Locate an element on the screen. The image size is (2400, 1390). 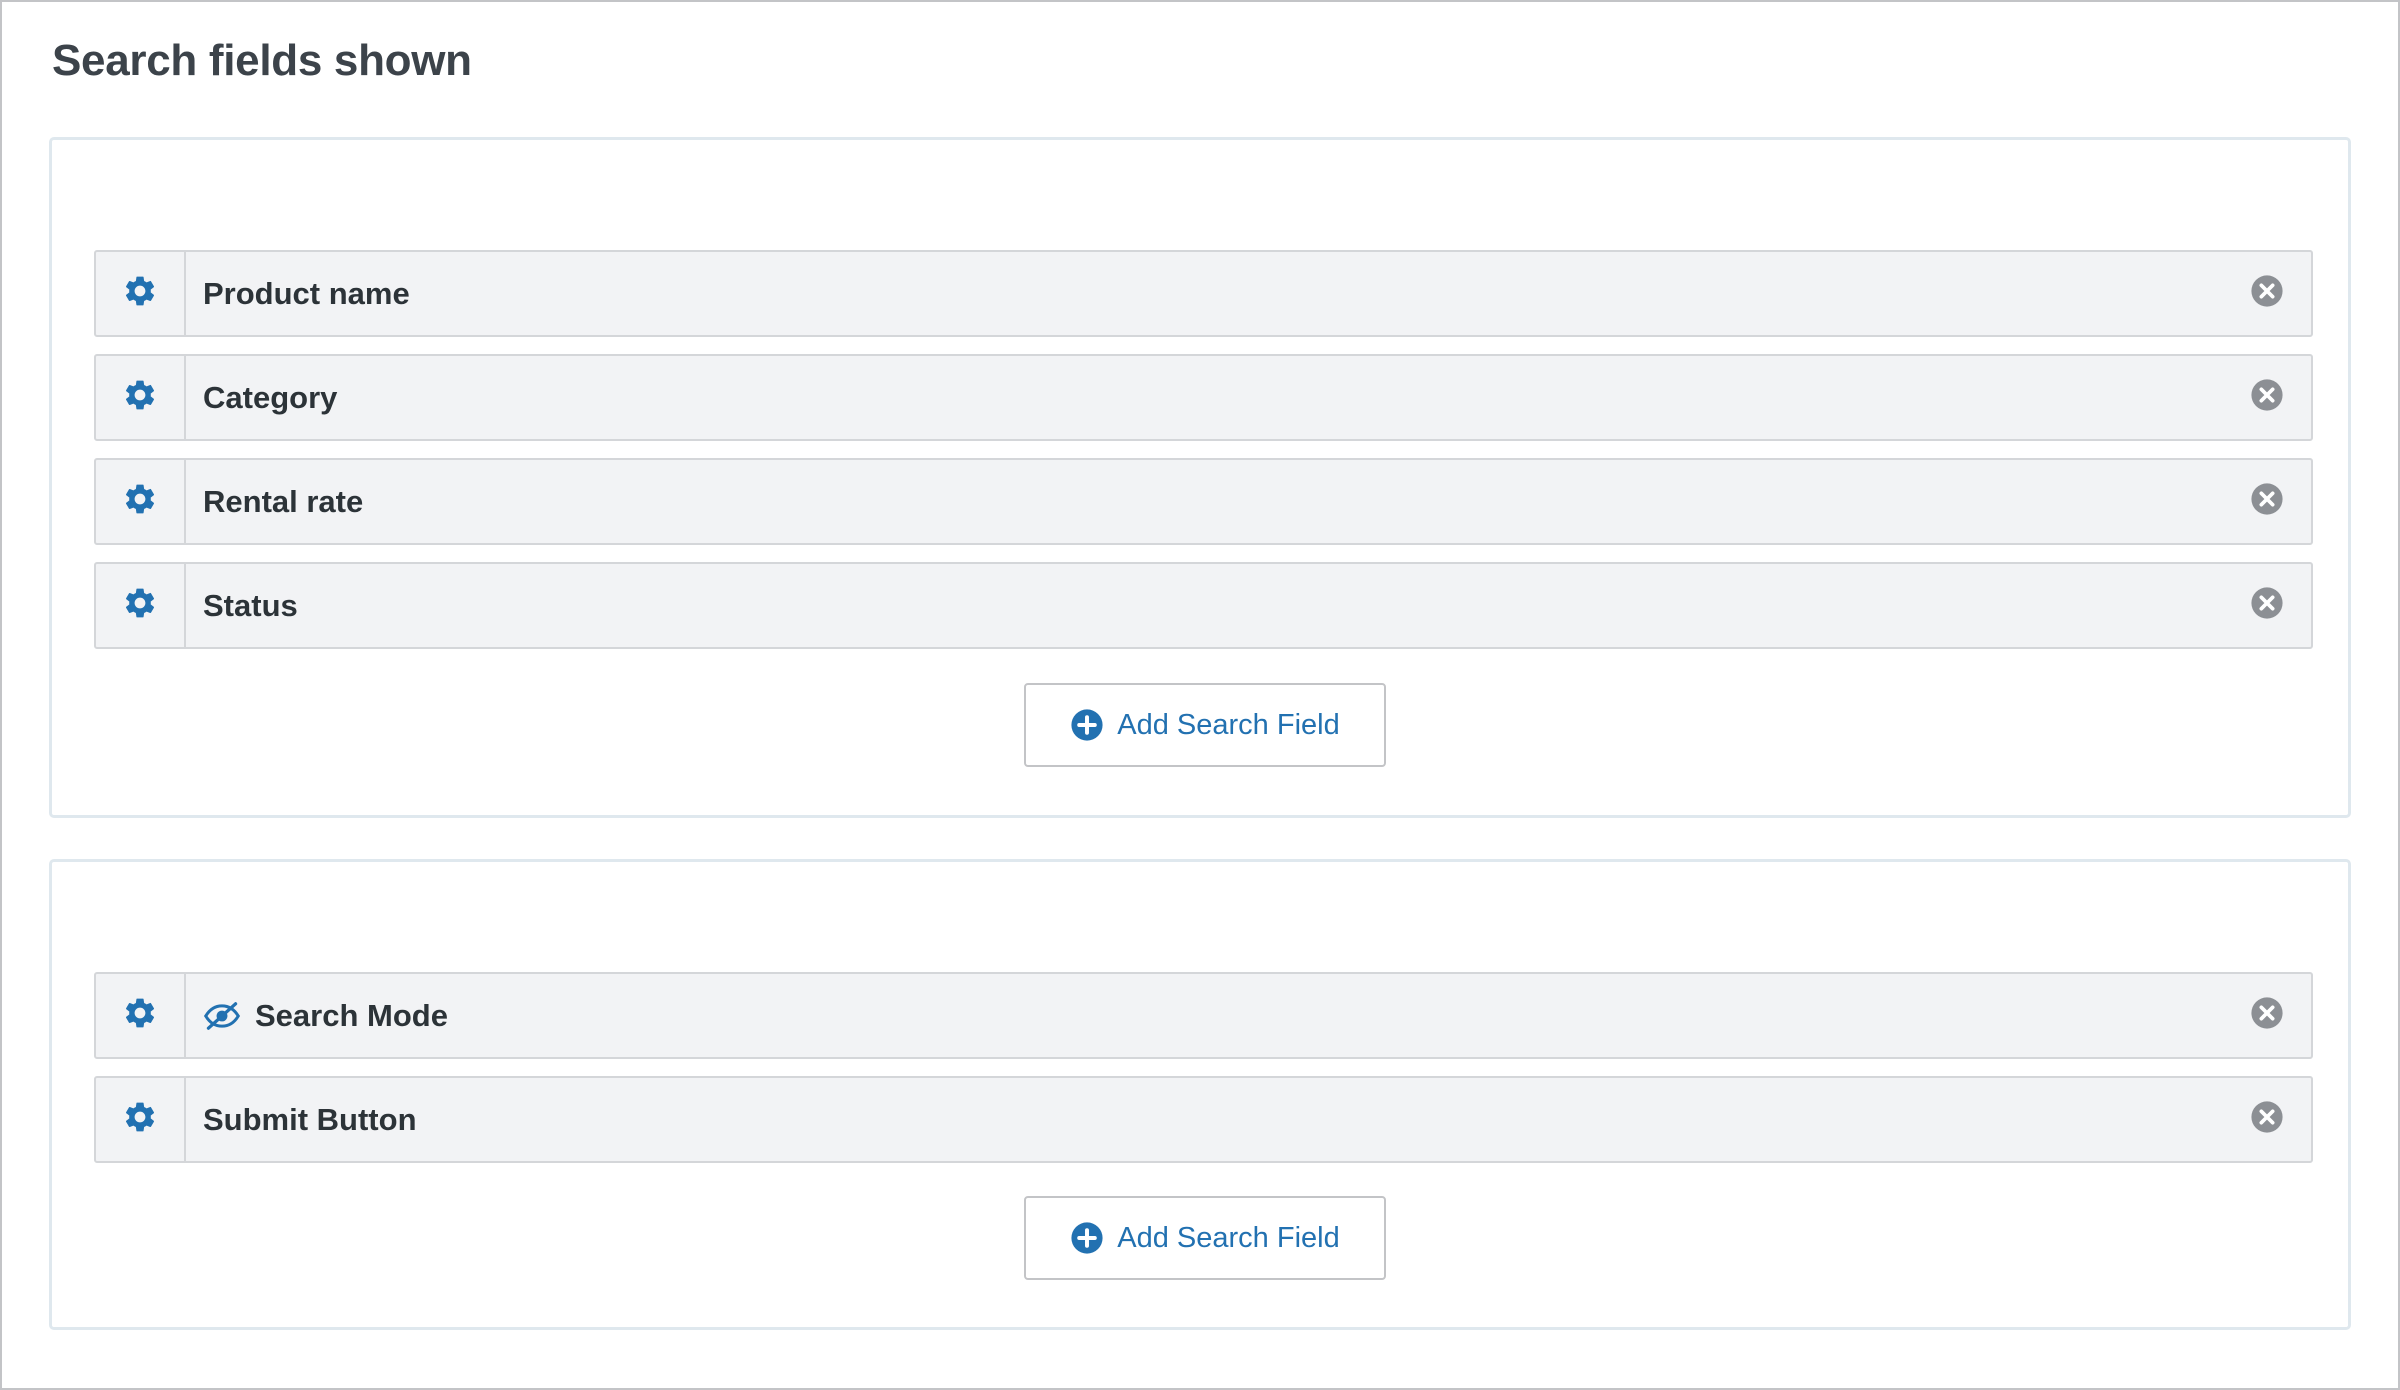
field-label: Search Mode is located at coordinates (1226, 1016).